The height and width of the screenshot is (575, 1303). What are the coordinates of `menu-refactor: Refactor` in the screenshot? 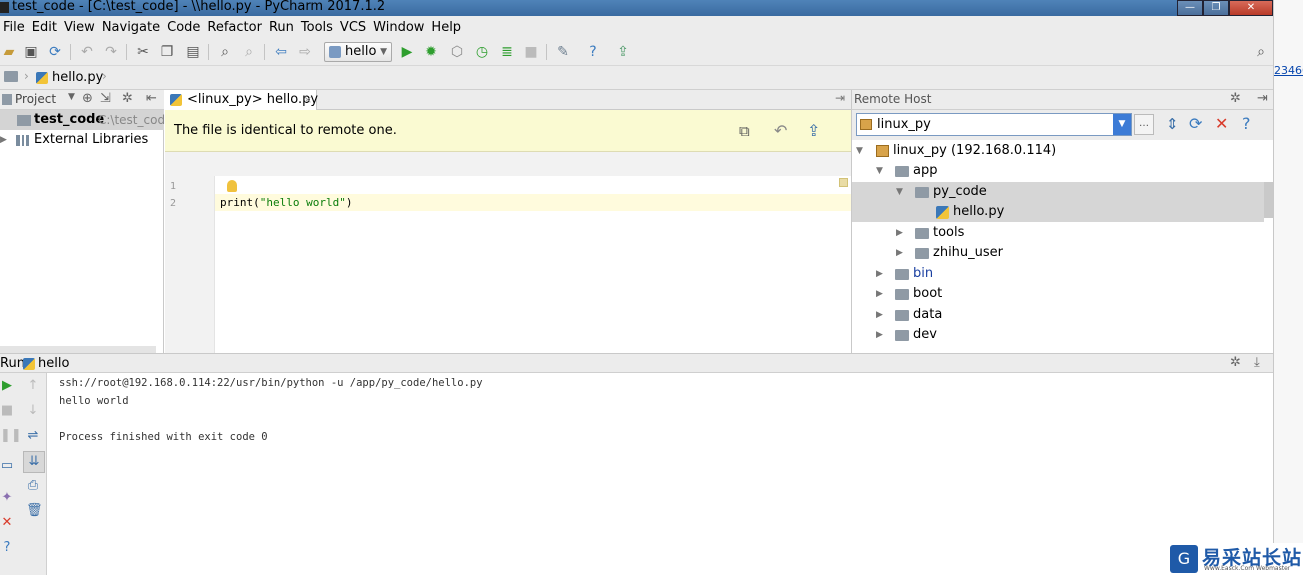 It's located at (234, 27).